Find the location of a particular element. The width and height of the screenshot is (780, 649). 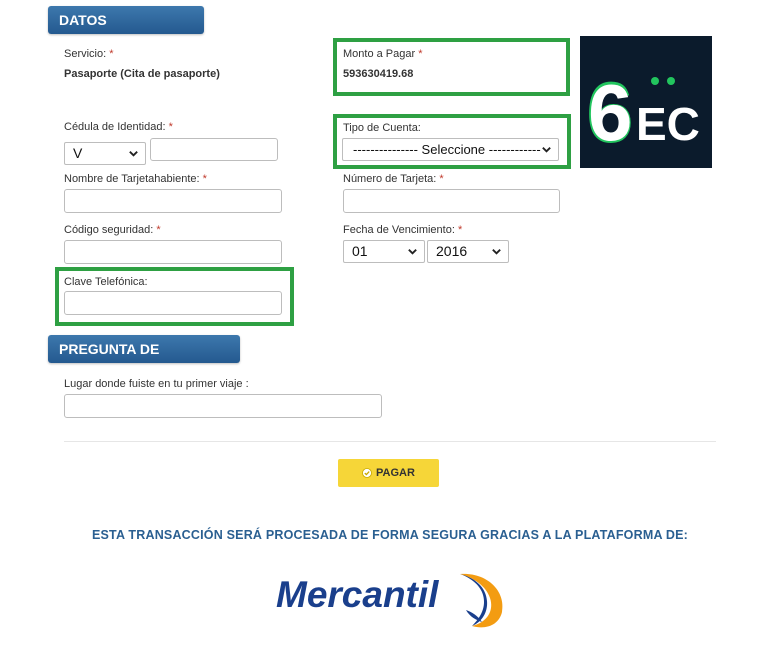

expiry-year-select: 2016 is located at coordinates (468, 251).